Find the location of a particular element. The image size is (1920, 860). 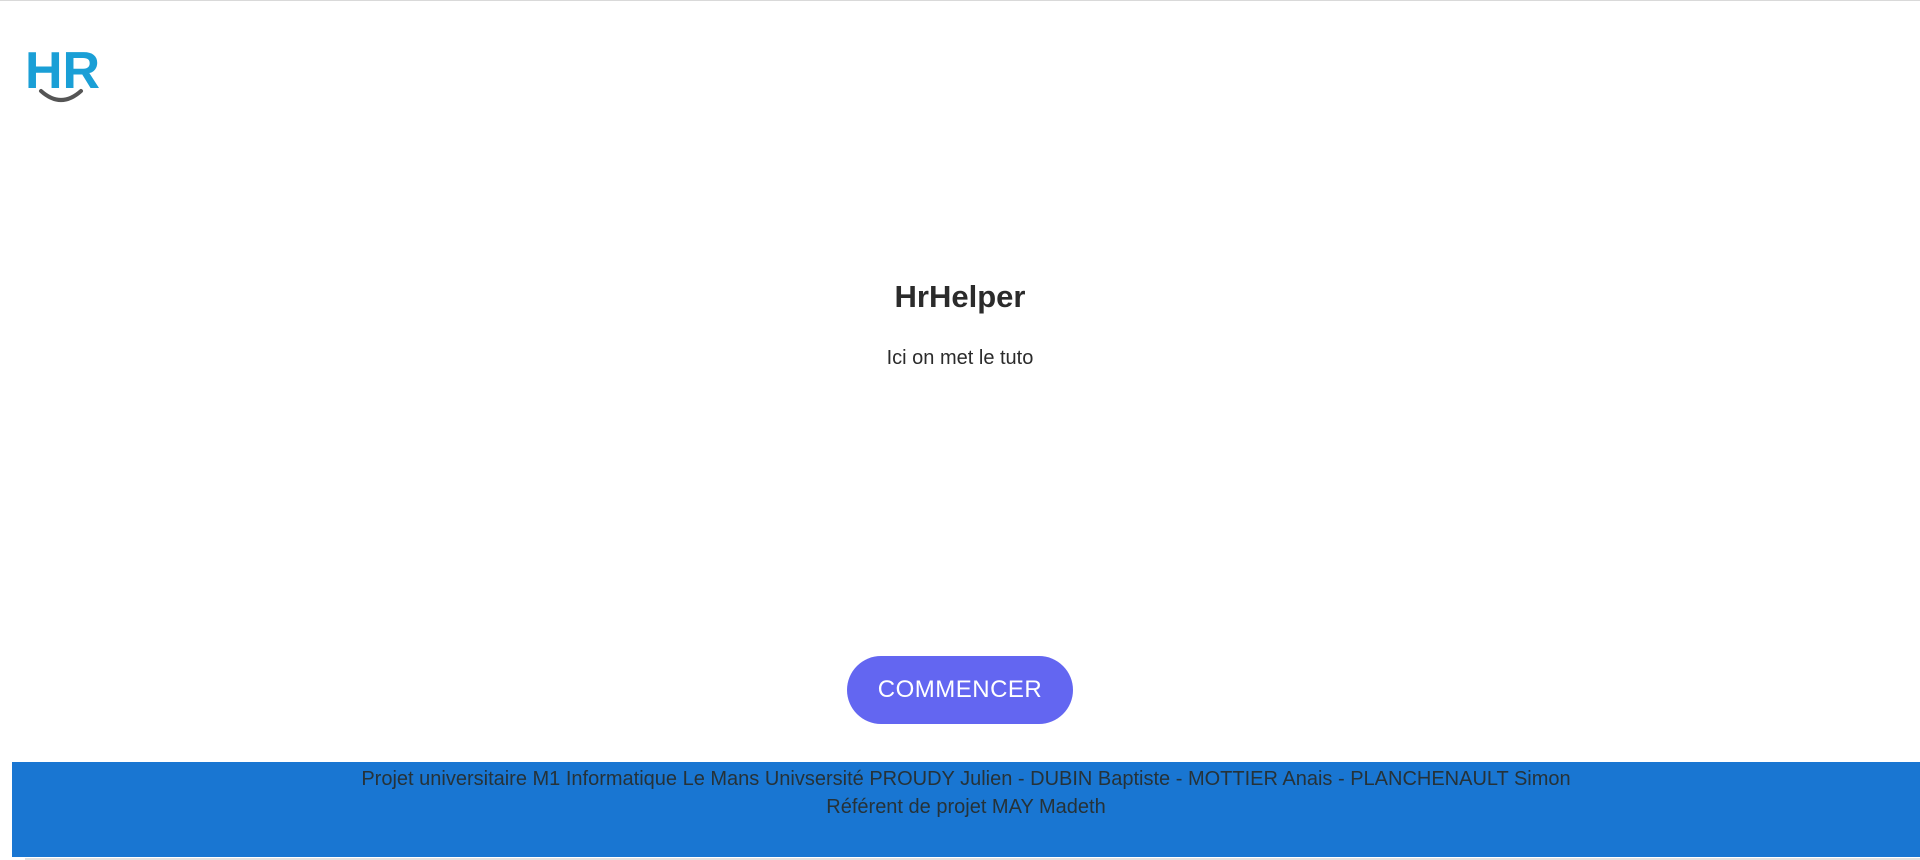

hr-logo-icon: HR is located at coordinates (62, 72).